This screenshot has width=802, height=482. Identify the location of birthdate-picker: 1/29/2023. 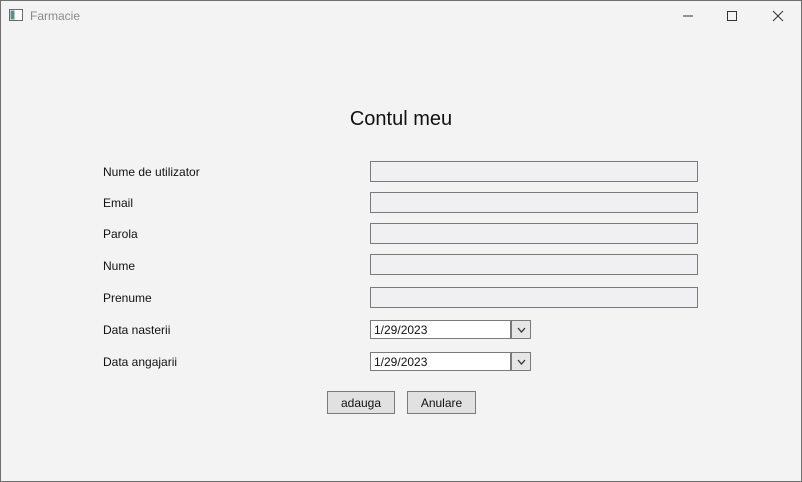
(450, 329).